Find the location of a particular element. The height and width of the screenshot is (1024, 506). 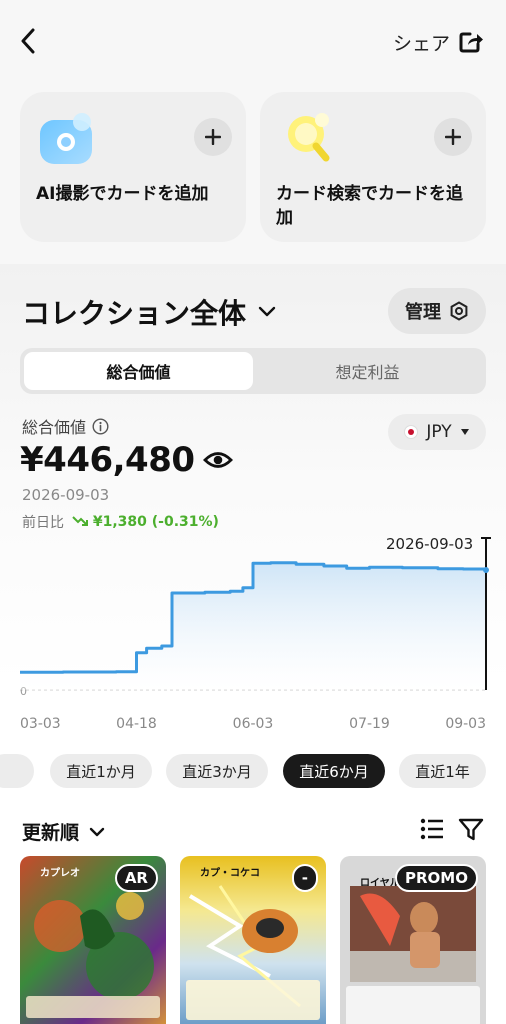

rarity-badge: PROMO is located at coordinates (436, 878).